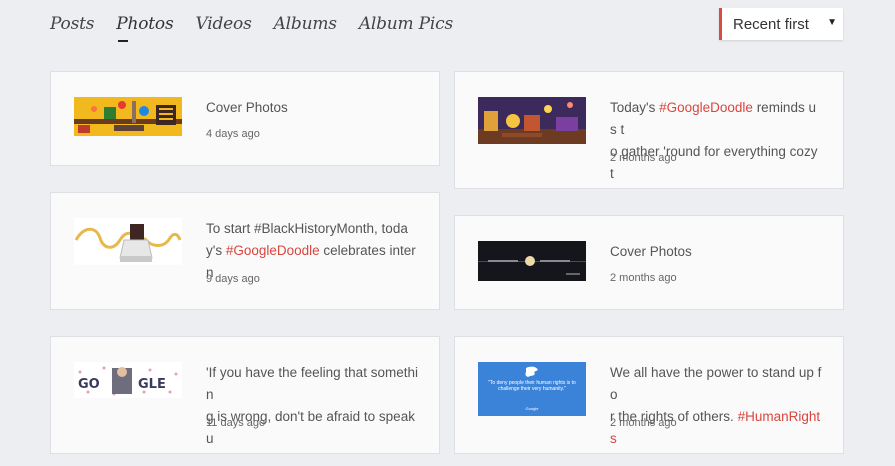  Describe the element at coordinates (532, 120) in the screenshot. I see `doodle-cozy-room-image` at that location.